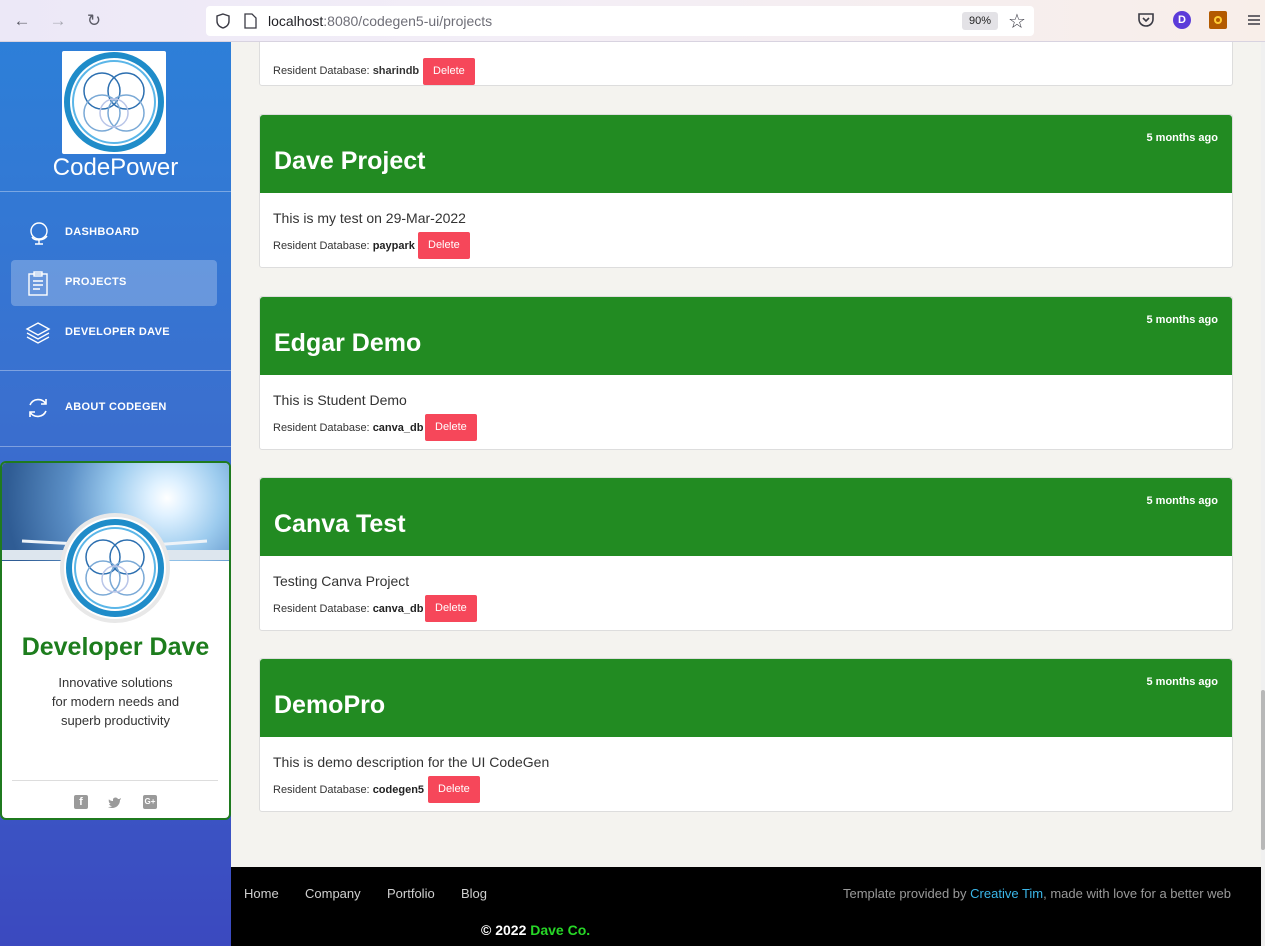 This screenshot has height=946, width=1265. Describe the element at coordinates (39, 233) in the screenshot. I see `globe-icon` at that location.